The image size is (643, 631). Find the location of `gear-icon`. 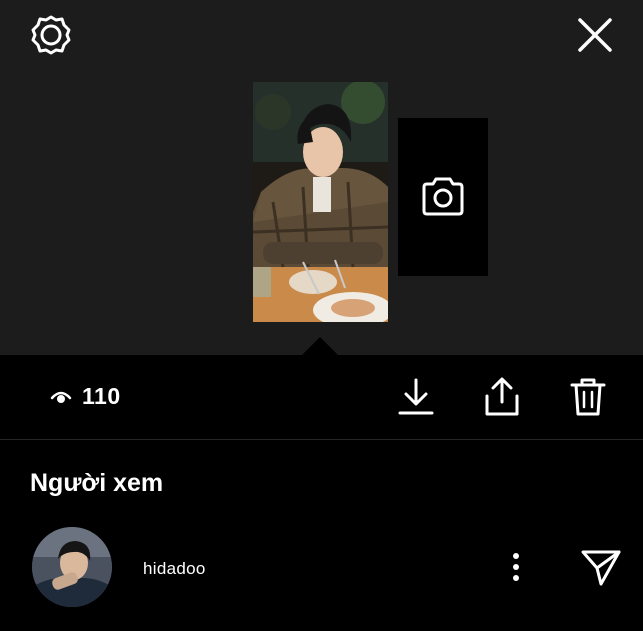

gear-icon is located at coordinates (51, 35).